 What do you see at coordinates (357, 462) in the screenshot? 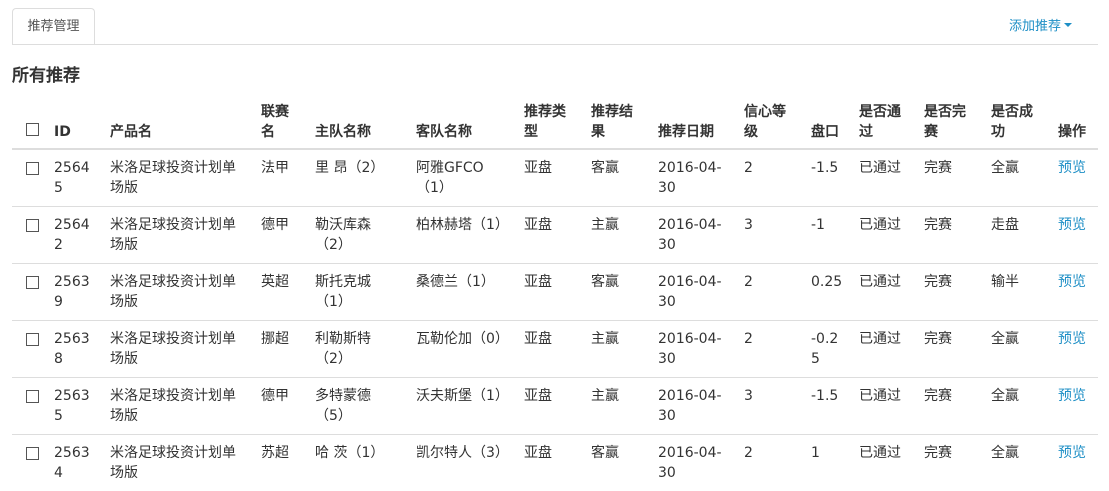
I see `cell-home-team: 哈 茨（1）` at bounding box center [357, 462].